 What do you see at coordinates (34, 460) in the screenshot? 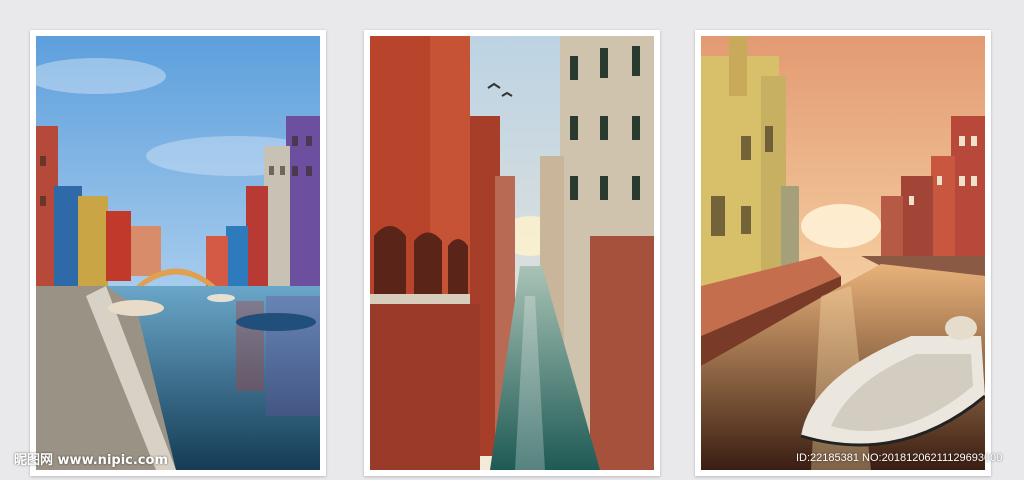
I see `watermark-brand: 昵图网` at bounding box center [34, 460].